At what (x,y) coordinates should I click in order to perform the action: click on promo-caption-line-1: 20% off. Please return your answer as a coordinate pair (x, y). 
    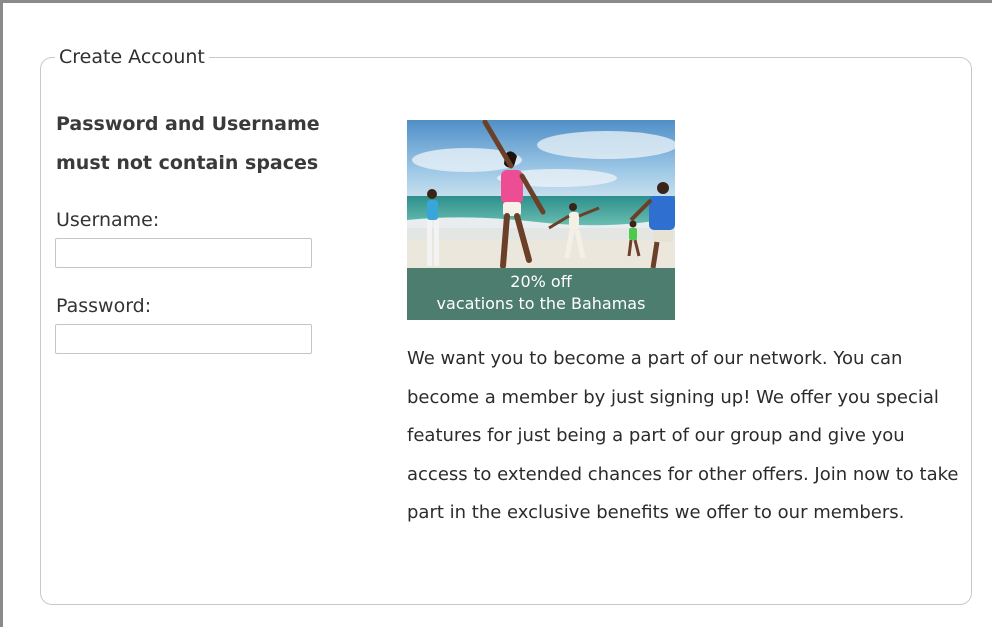
    Looking at the image, I should click on (541, 281).